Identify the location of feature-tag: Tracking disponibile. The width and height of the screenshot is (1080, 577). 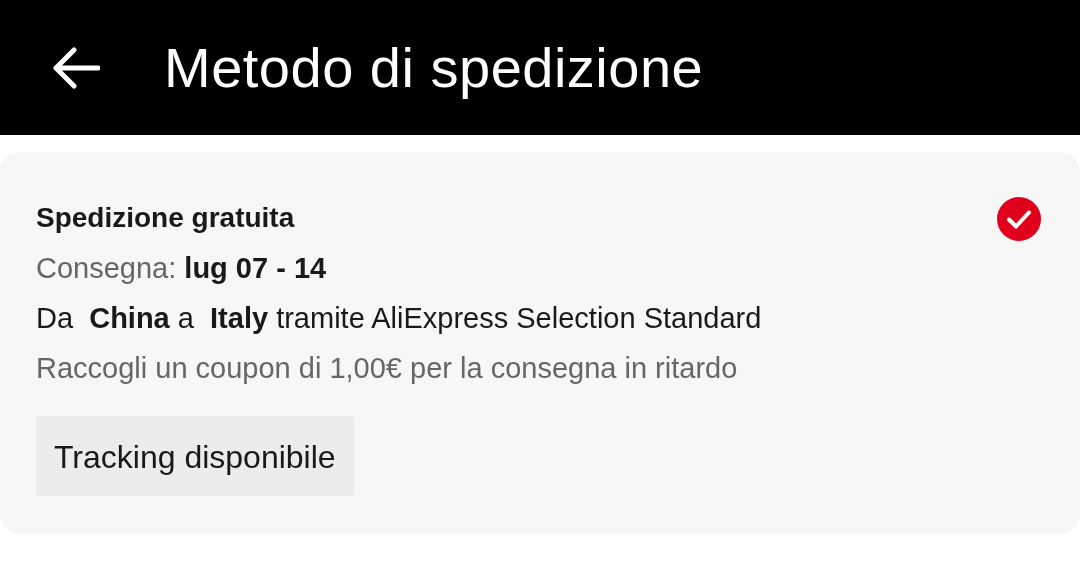
(195, 456).